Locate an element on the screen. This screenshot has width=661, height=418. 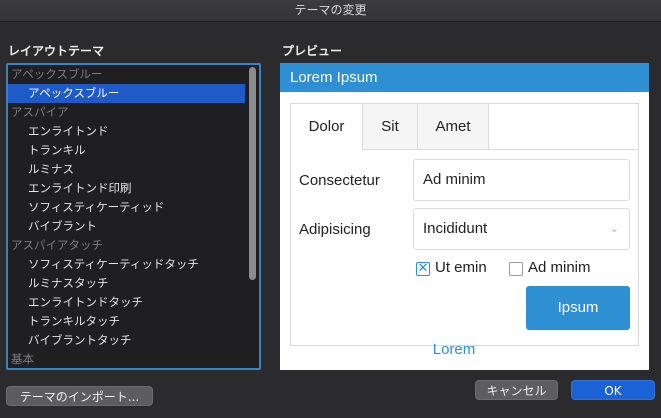
theme-list-item: エンライトンドタッチ is located at coordinates (133, 302).